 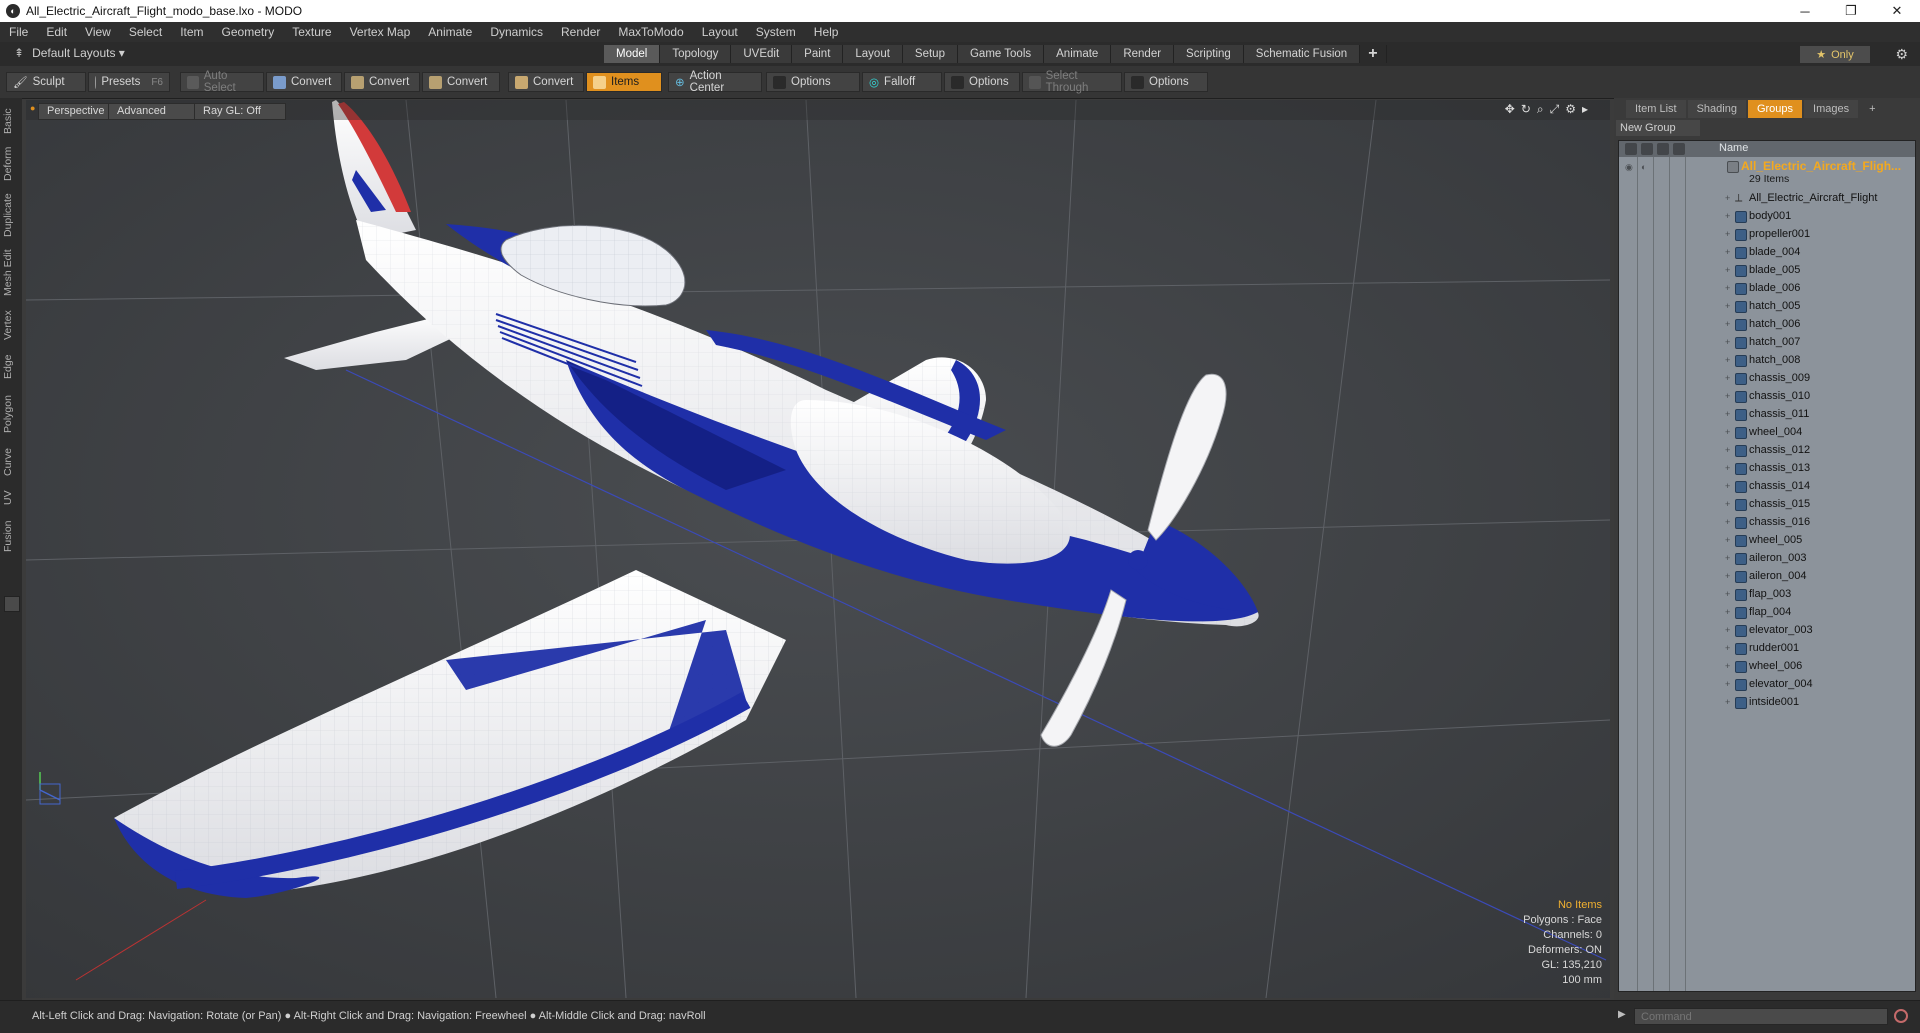 What do you see at coordinates (1549, 109) in the screenshot?
I see `viewport-nav-icons: ✥↻⌕⤢⚙▸` at bounding box center [1549, 109].